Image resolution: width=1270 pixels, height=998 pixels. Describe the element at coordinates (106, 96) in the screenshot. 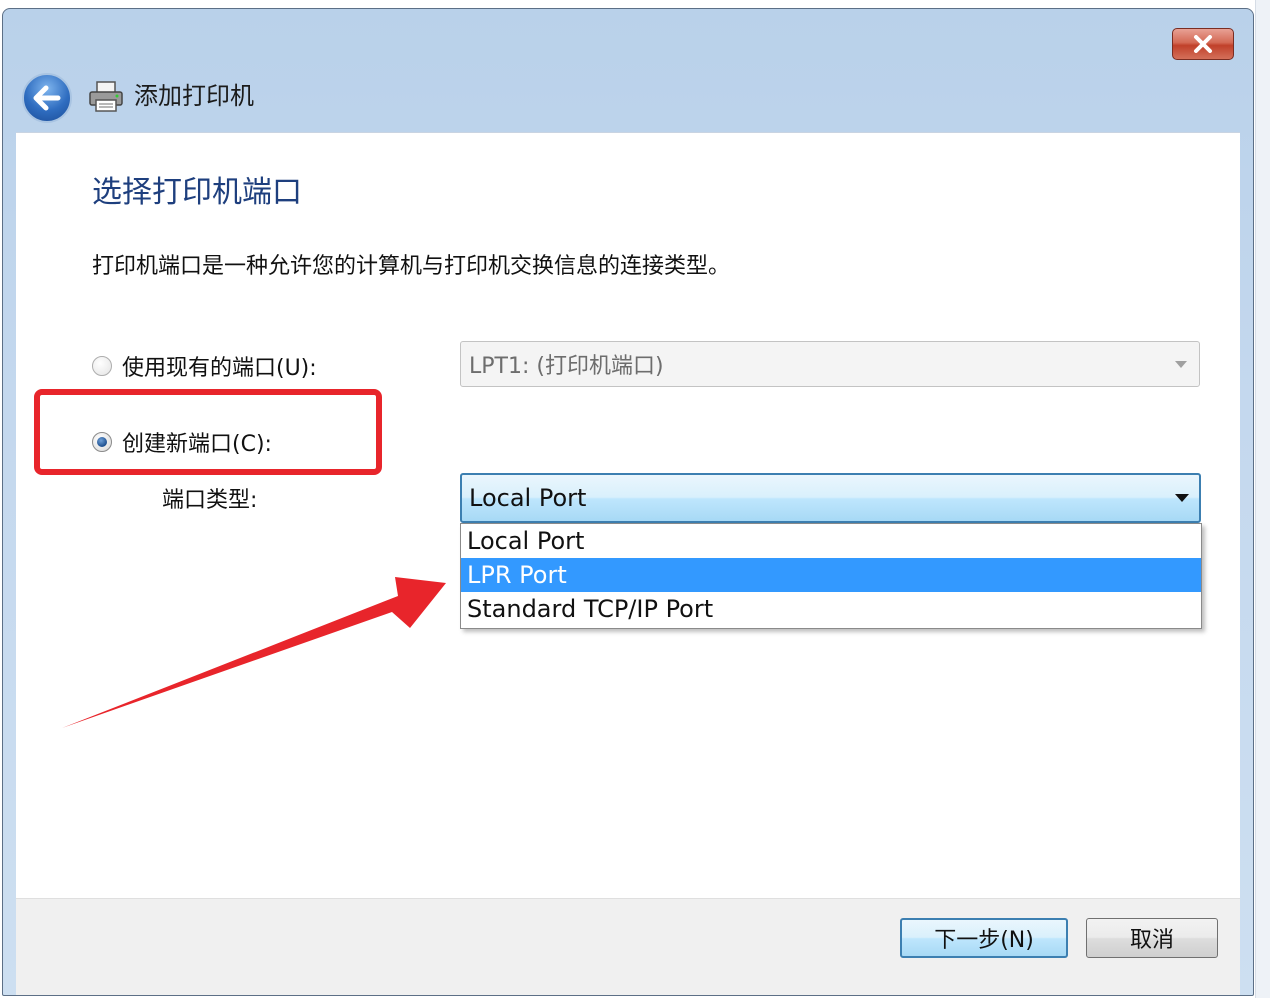

I see `printer-icon` at that location.